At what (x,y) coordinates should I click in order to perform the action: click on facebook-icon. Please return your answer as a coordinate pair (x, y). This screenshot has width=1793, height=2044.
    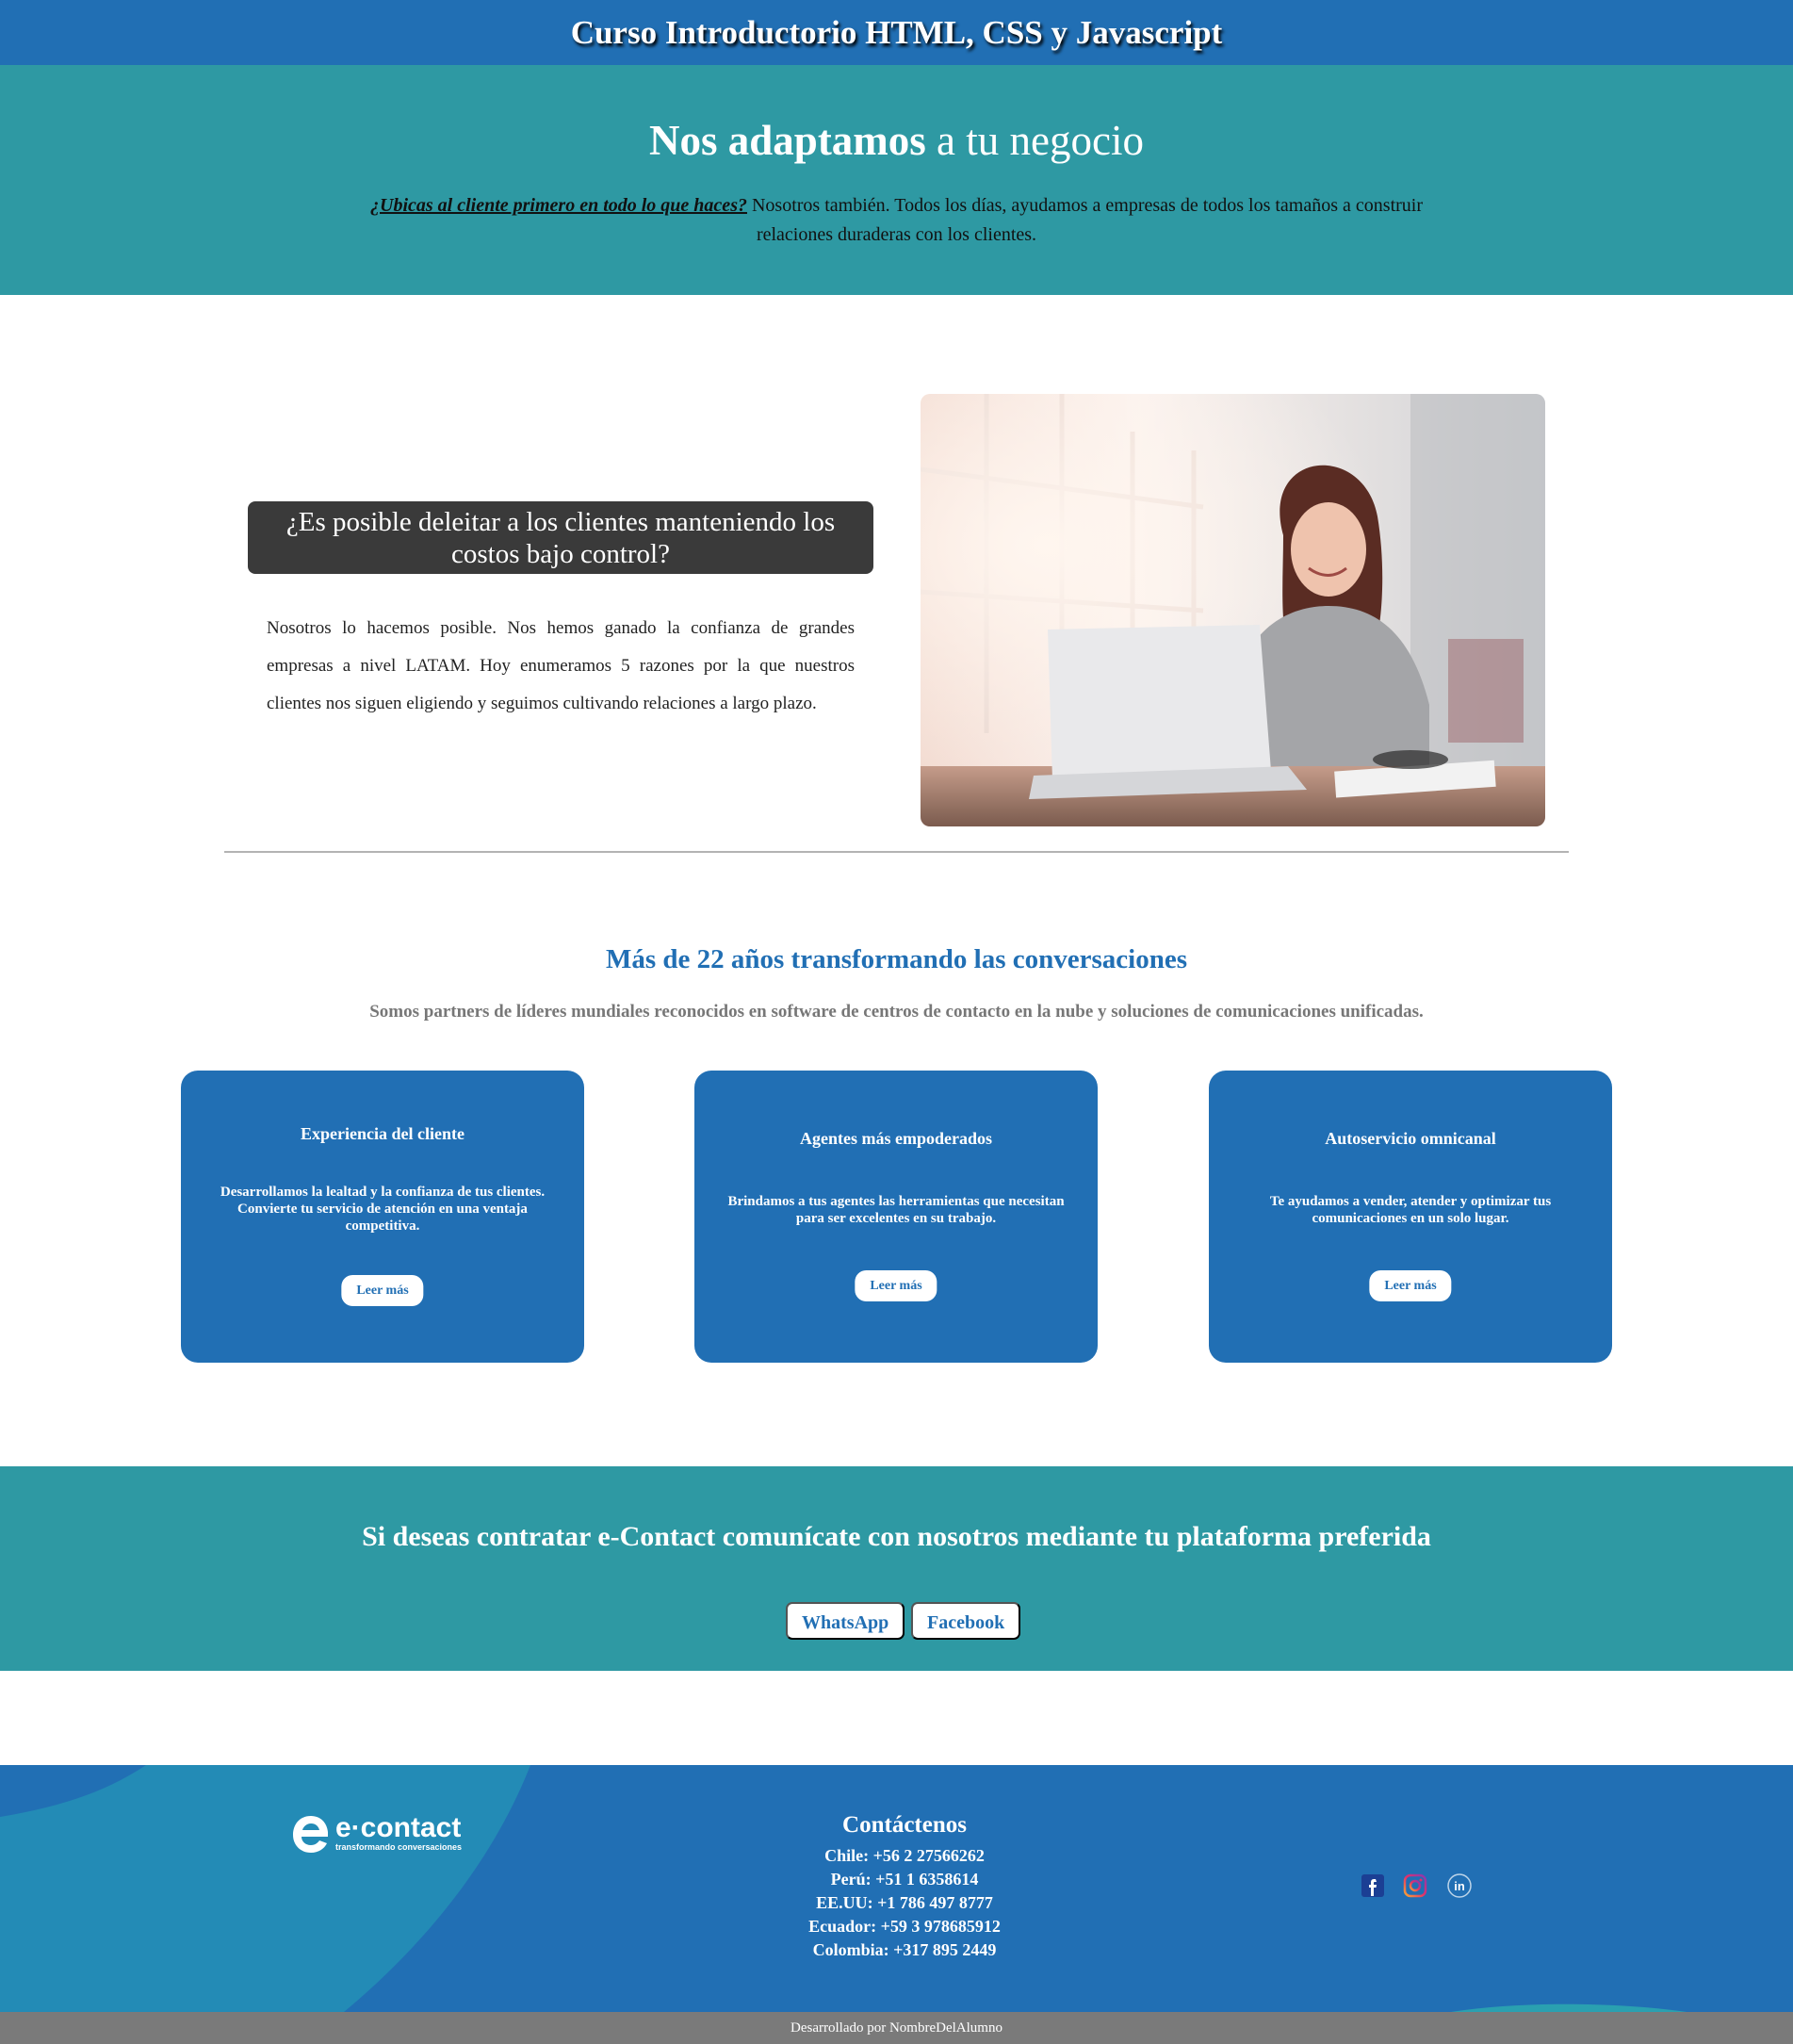
    Looking at the image, I should click on (1373, 1885).